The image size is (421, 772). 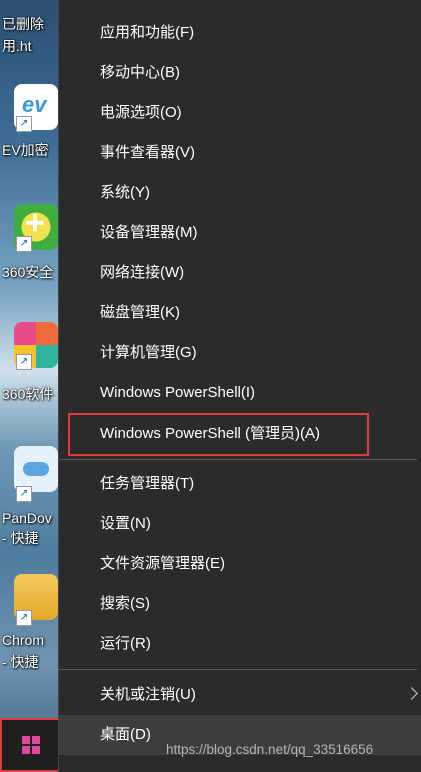 I want to click on menu-item-system: 系统(Y), so click(x=240, y=193).